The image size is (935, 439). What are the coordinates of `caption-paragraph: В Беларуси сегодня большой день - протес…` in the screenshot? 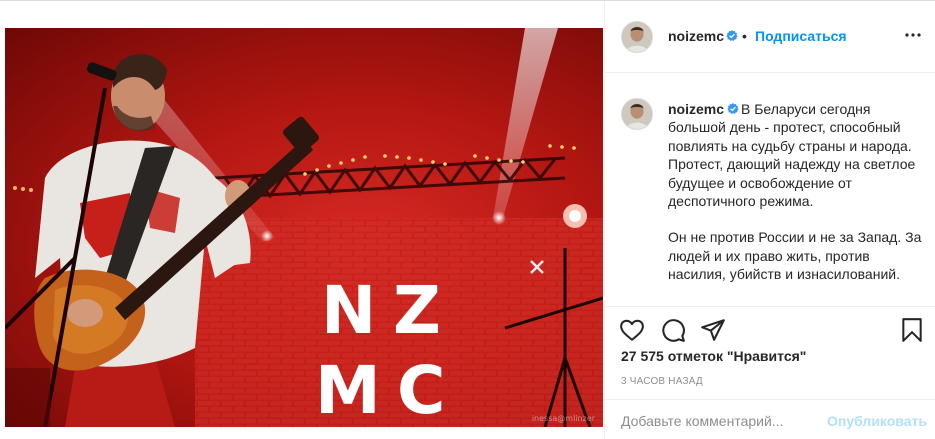 It's located at (792, 155).